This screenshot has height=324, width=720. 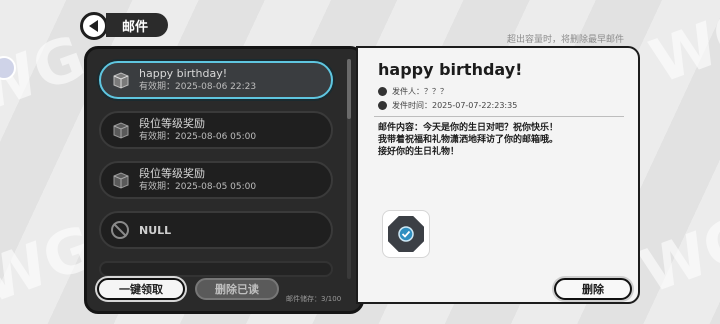 What do you see at coordinates (419, 152) in the screenshot?
I see `content-line: 接好你的生日礼物！` at bounding box center [419, 152].